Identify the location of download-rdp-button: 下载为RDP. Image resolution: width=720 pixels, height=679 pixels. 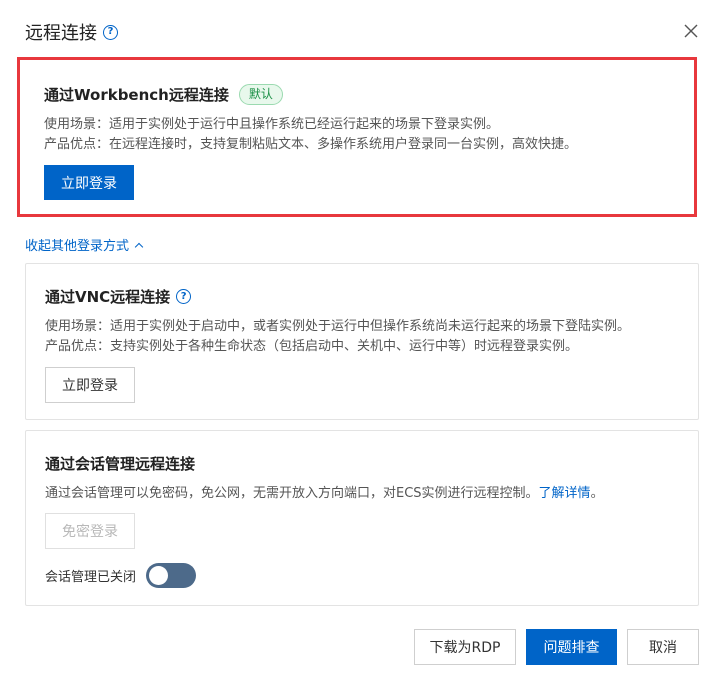
(465, 647).